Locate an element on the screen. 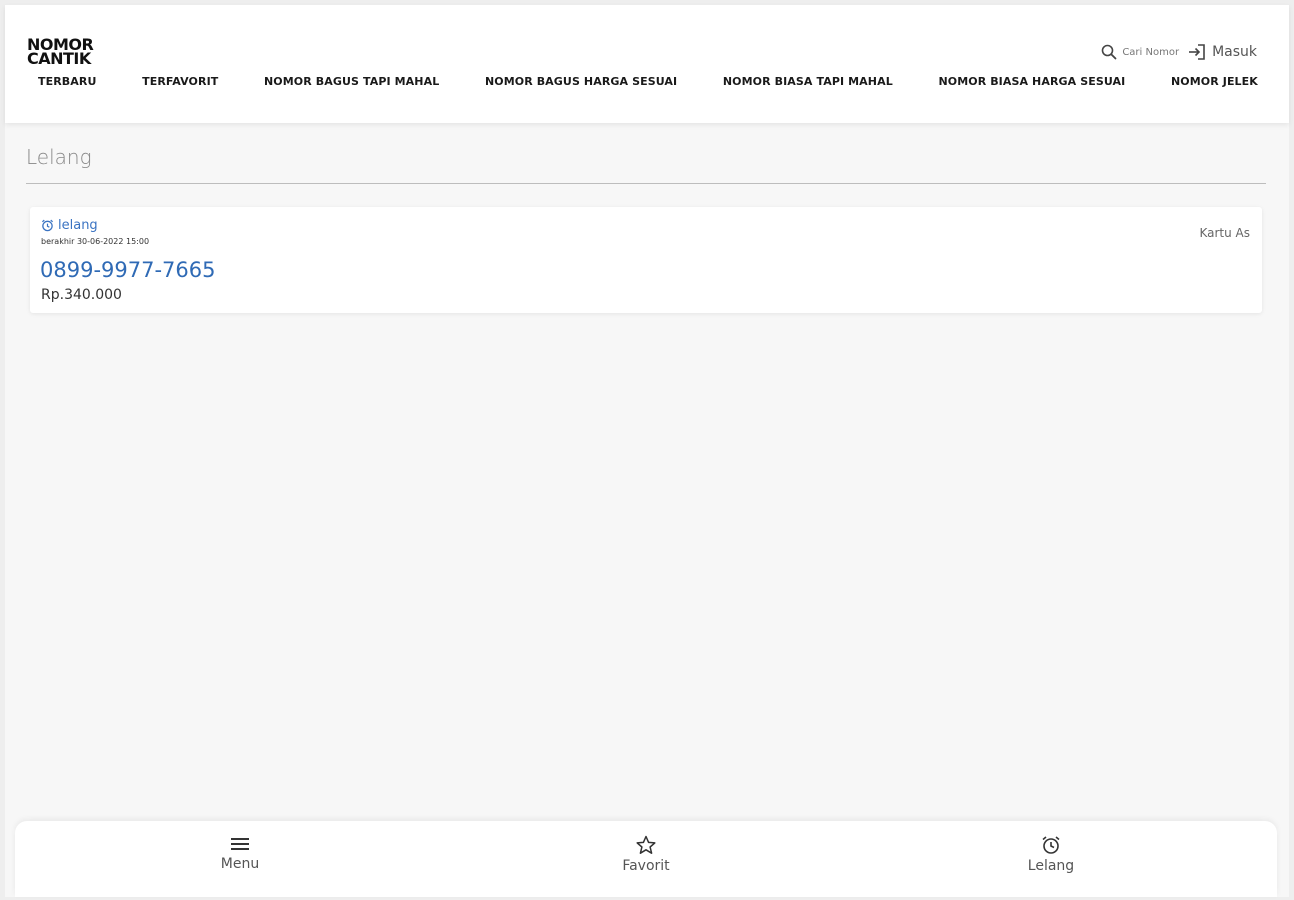  auction-end-time: berakhir 30-06-2022 15:00 is located at coordinates (95, 241).